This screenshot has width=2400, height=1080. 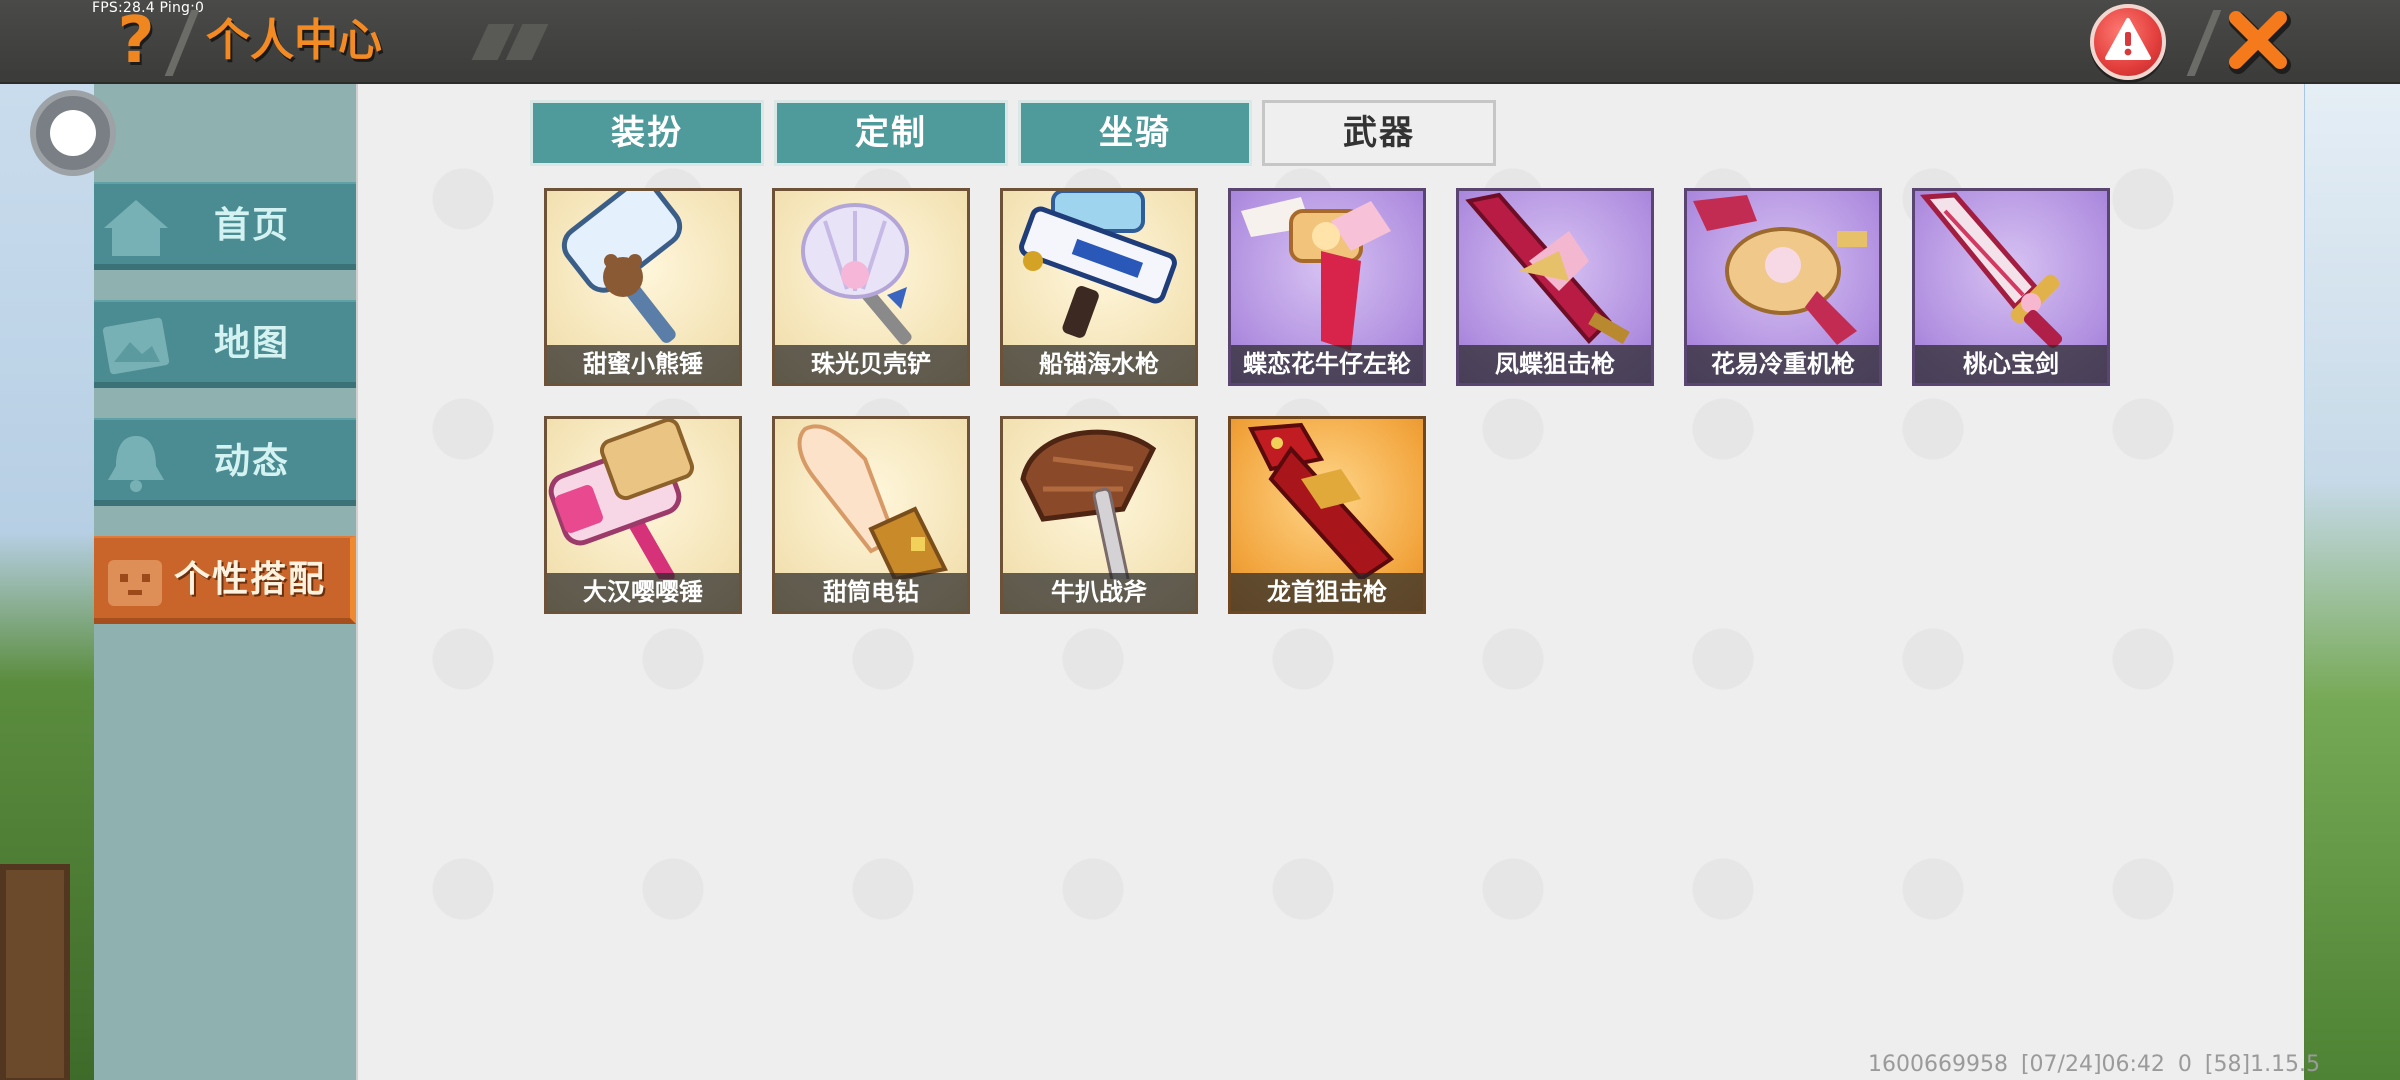 I want to click on hammer-icon, so click(x=622, y=267).